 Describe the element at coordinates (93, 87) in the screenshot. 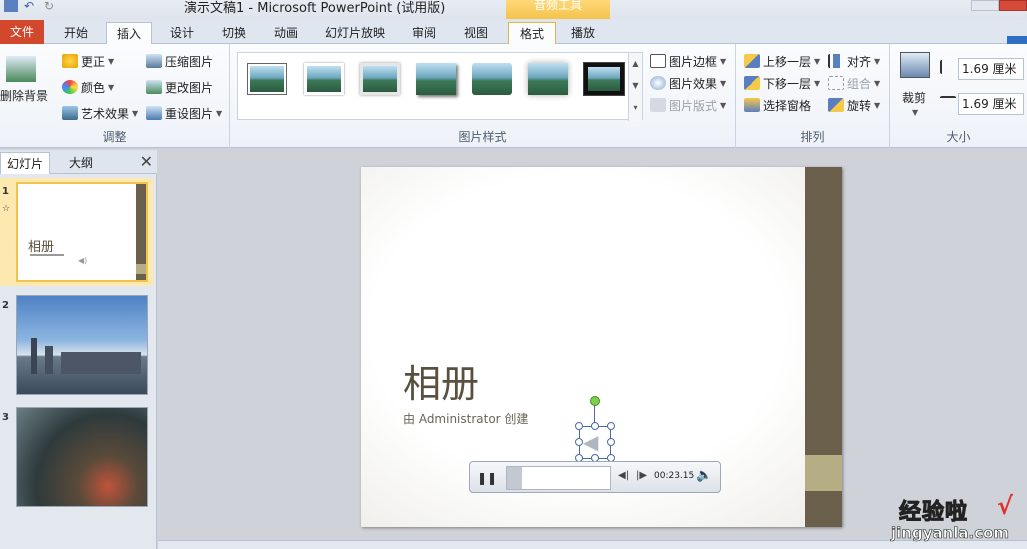

I see `color-label: 颜色` at that location.